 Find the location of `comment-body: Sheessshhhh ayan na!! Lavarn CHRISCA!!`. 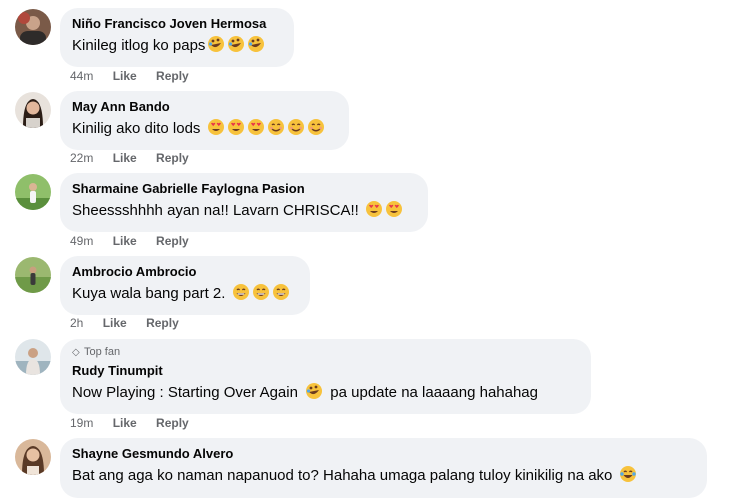

comment-body: Sheessshhhh ayan na!! Lavarn CHRISCA!! is located at coordinates (217, 210).